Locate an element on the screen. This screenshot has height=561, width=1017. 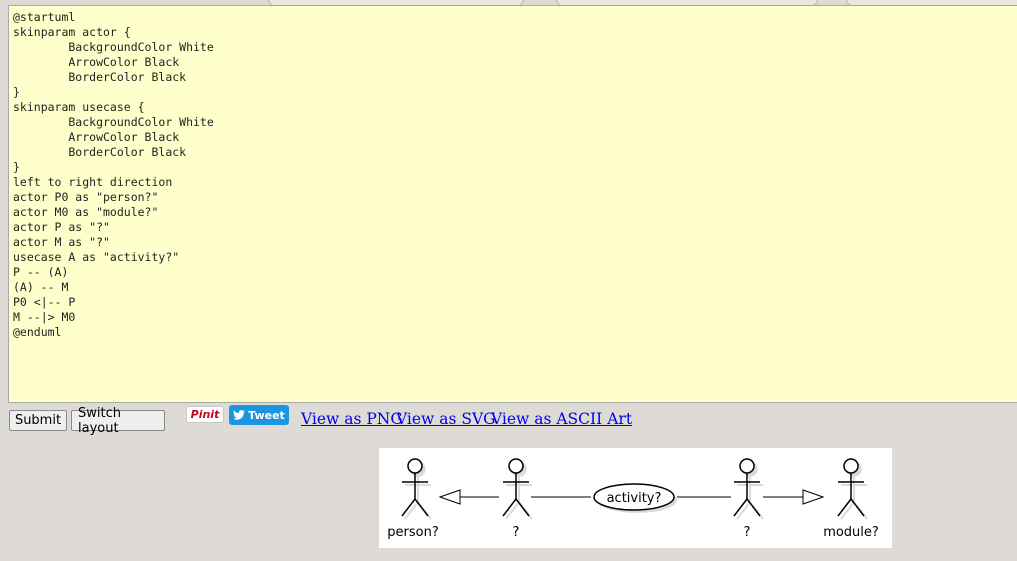
actor-label-person: person? is located at coordinates (412, 532).